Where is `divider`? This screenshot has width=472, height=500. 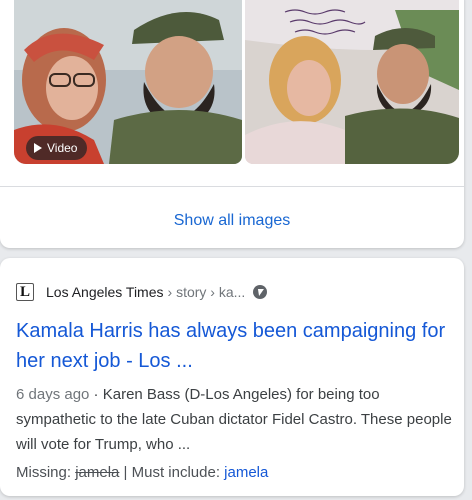
divider is located at coordinates (232, 186).